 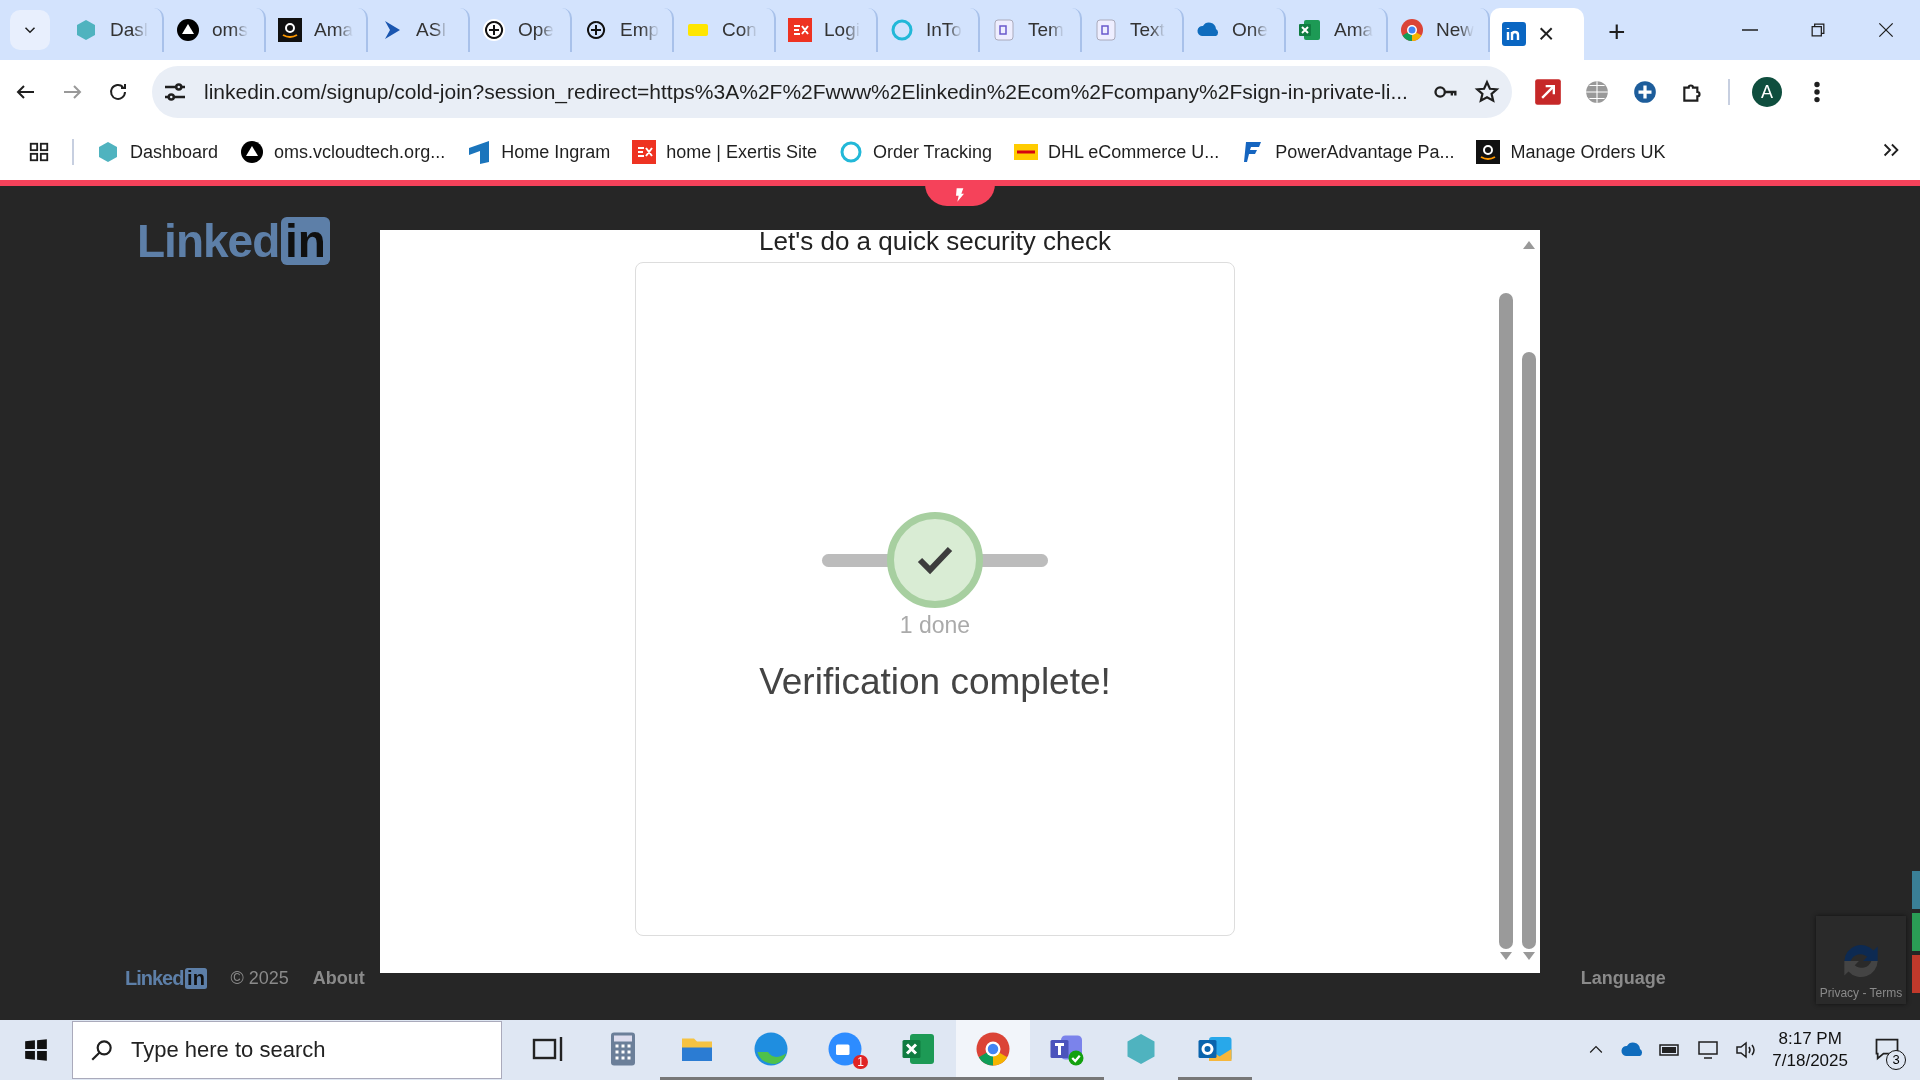 I want to click on browser-tab: oms, so click(x=215, y=30).